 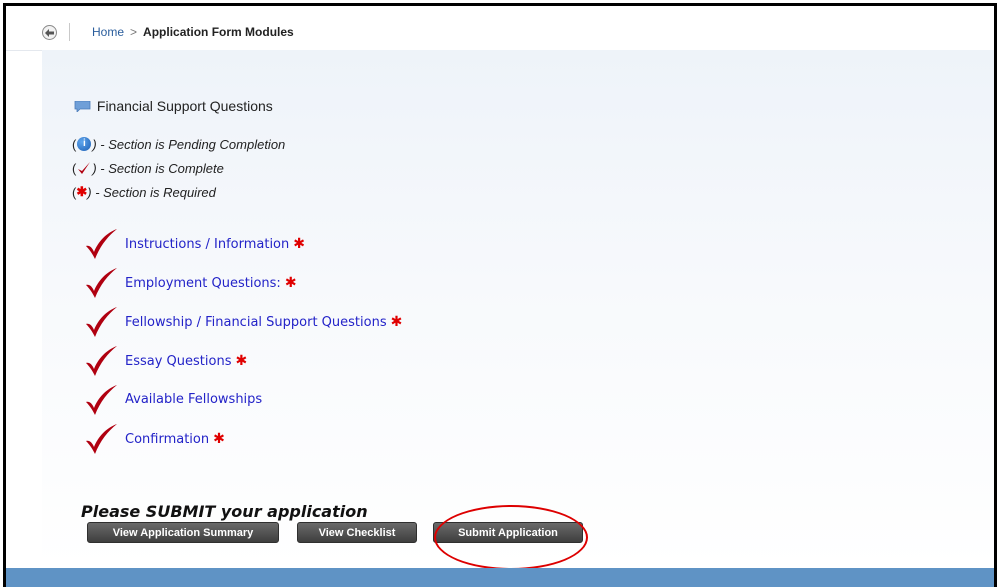 I want to click on arrow-left-icon, so click(x=49, y=32).